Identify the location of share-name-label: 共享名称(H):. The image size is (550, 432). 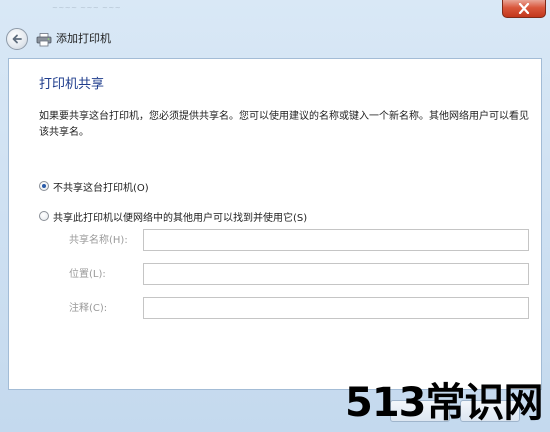
(98, 240).